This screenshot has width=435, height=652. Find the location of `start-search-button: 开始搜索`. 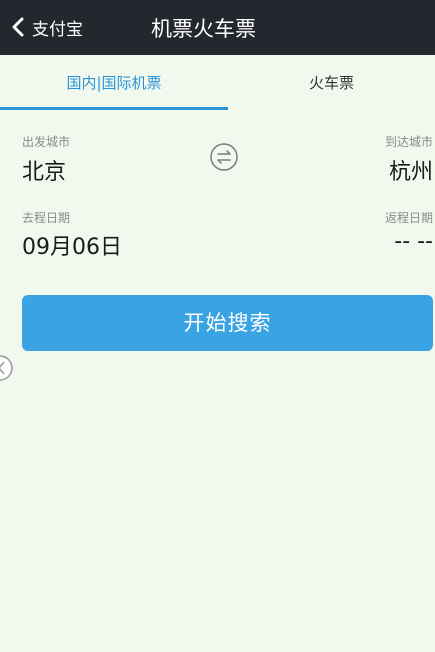

start-search-button: 开始搜索 is located at coordinates (227, 323).